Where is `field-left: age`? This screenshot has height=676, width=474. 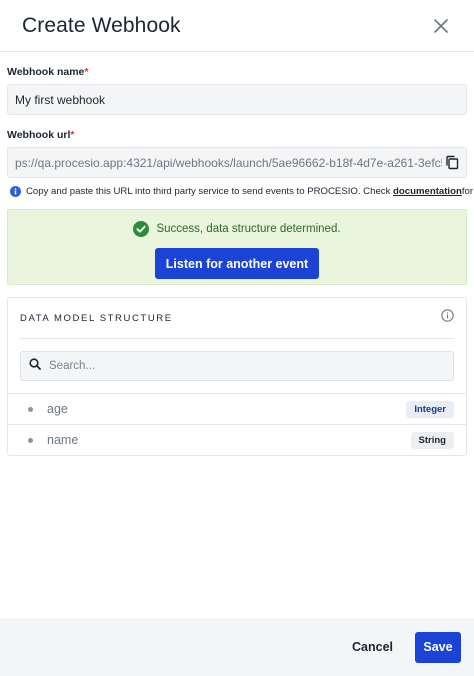
field-left: age is located at coordinates (48, 409).